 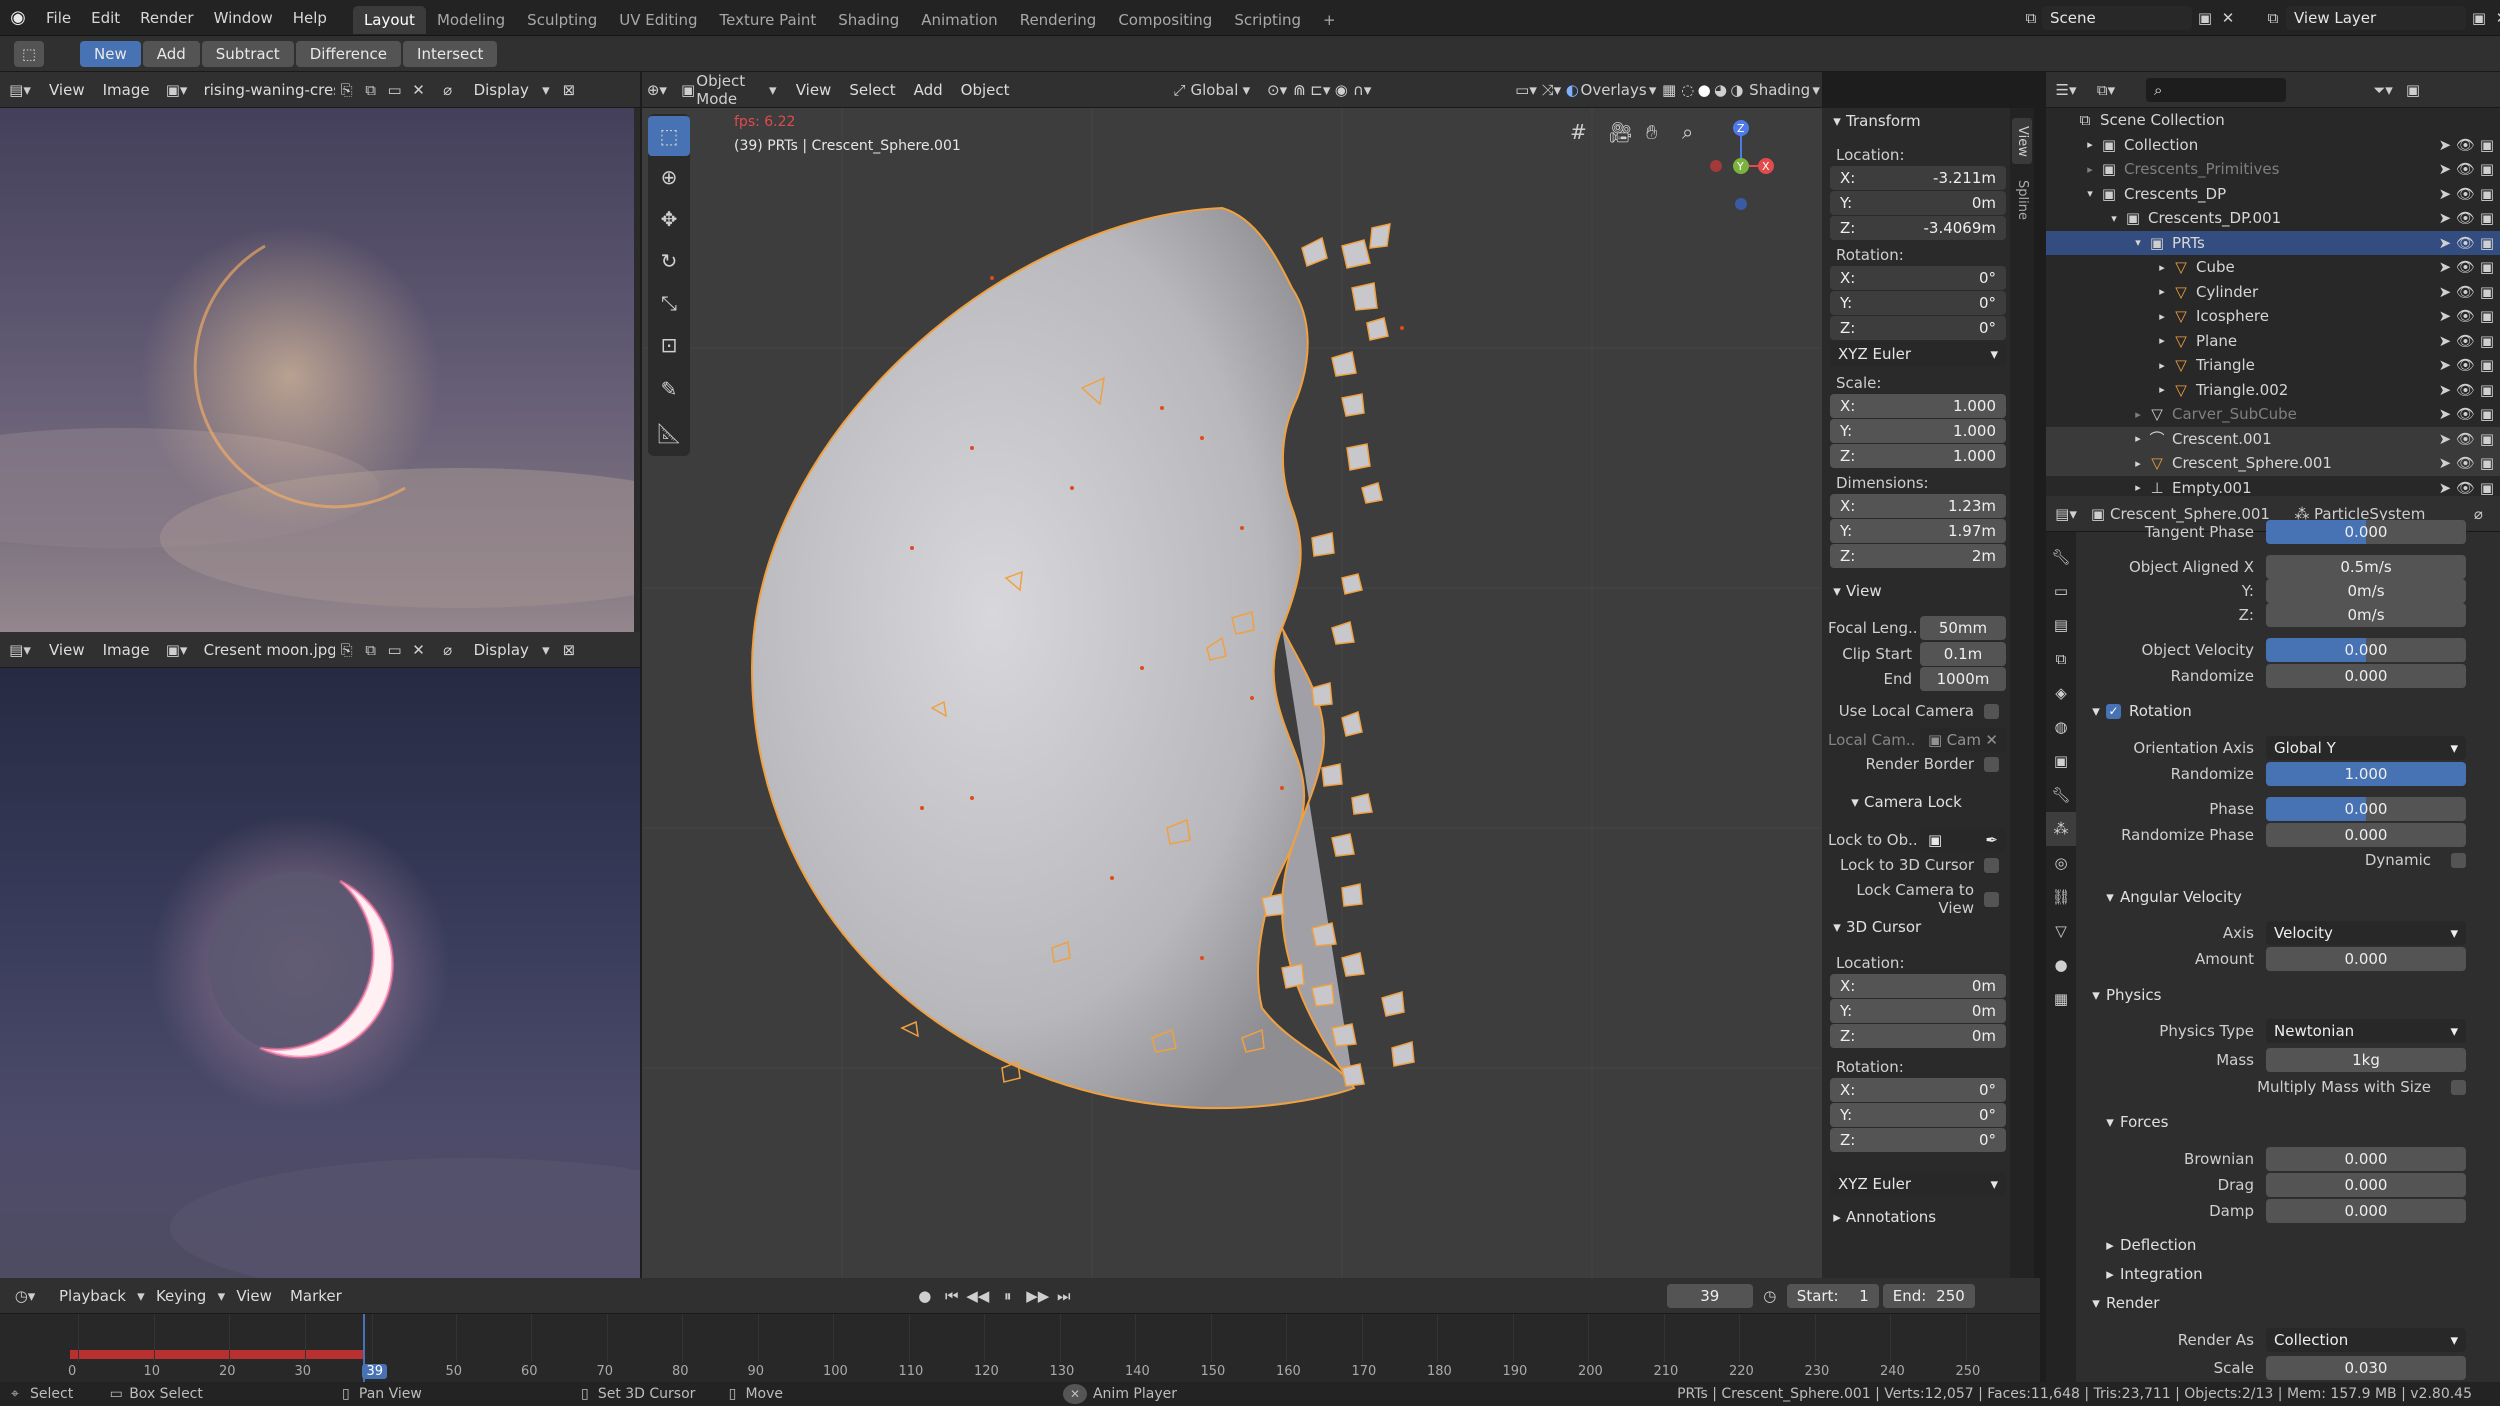 What do you see at coordinates (1709, 1295) in the screenshot?
I see `current-frame-field: 39` at bounding box center [1709, 1295].